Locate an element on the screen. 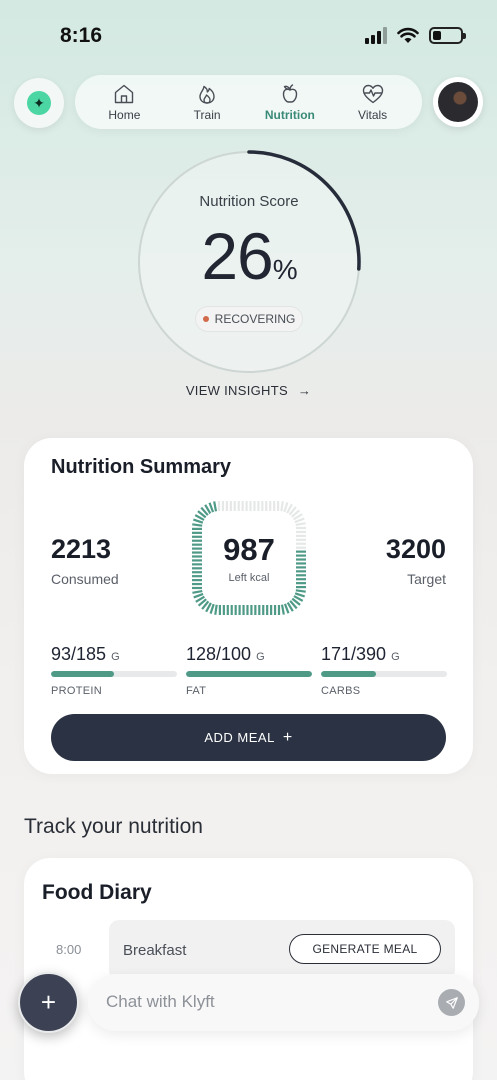  tab-home: Home is located at coordinates (124, 102).